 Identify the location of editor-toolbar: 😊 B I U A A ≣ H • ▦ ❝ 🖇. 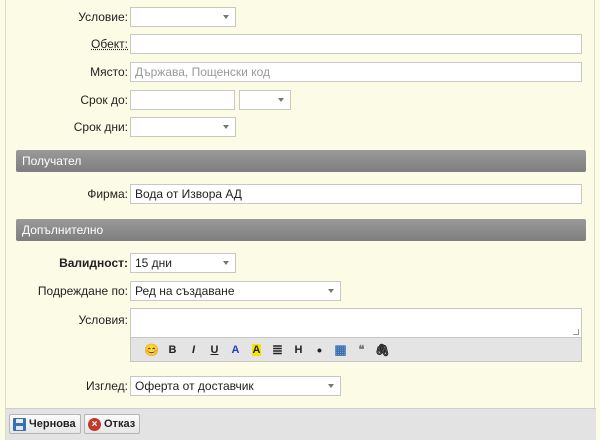
(356, 350).